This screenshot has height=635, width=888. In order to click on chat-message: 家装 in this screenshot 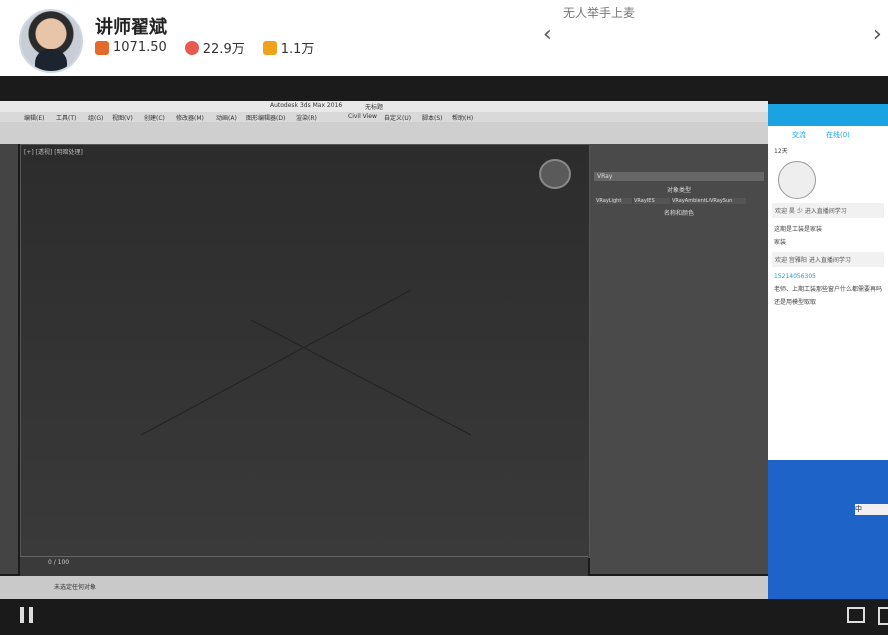, I will do `click(780, 242)`.